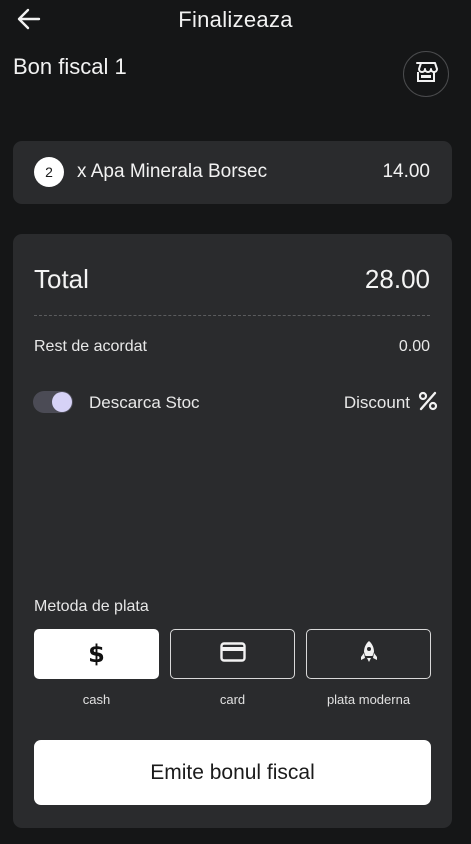 This screenshot has height=844, width=471. I want to click on cart-item: 2 x Apa Minerala Borsec 14.00, so click(232, 172).